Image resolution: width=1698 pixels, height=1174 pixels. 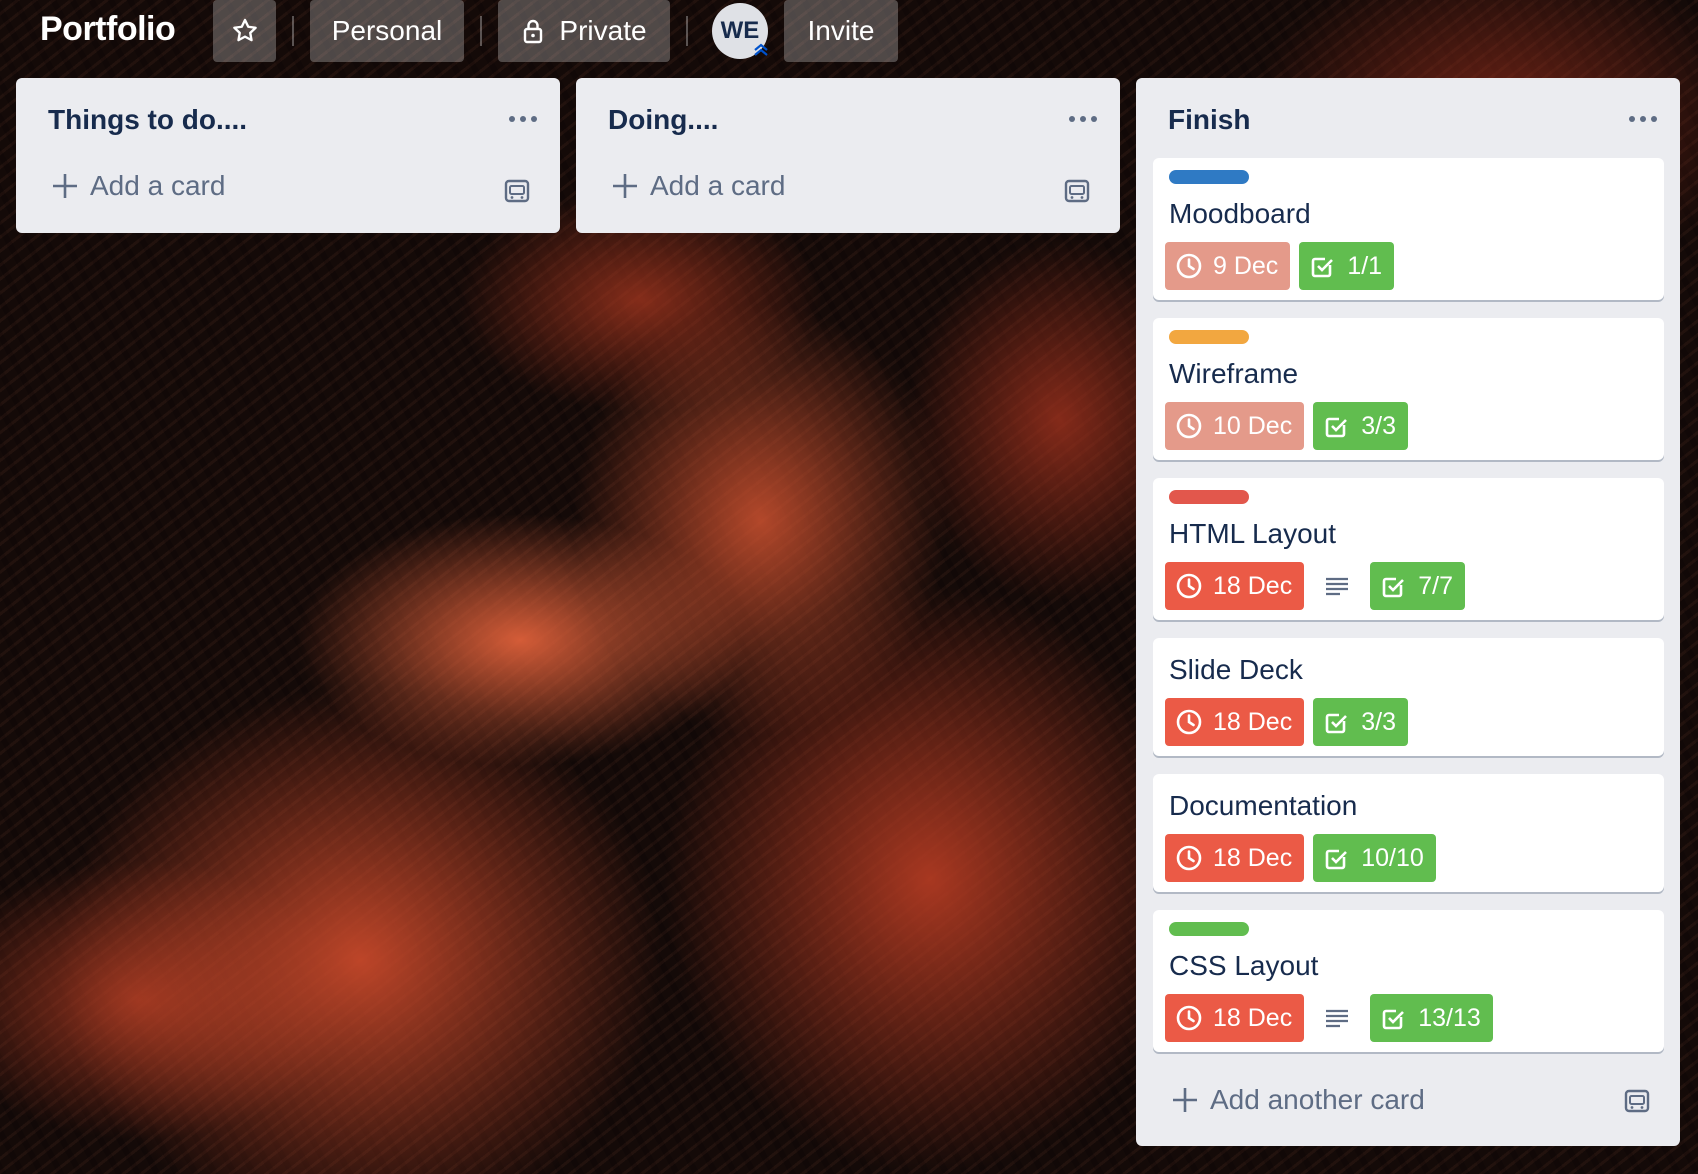 I want to click on checklist-badge: 7/7, so click(x=1417, y=586).